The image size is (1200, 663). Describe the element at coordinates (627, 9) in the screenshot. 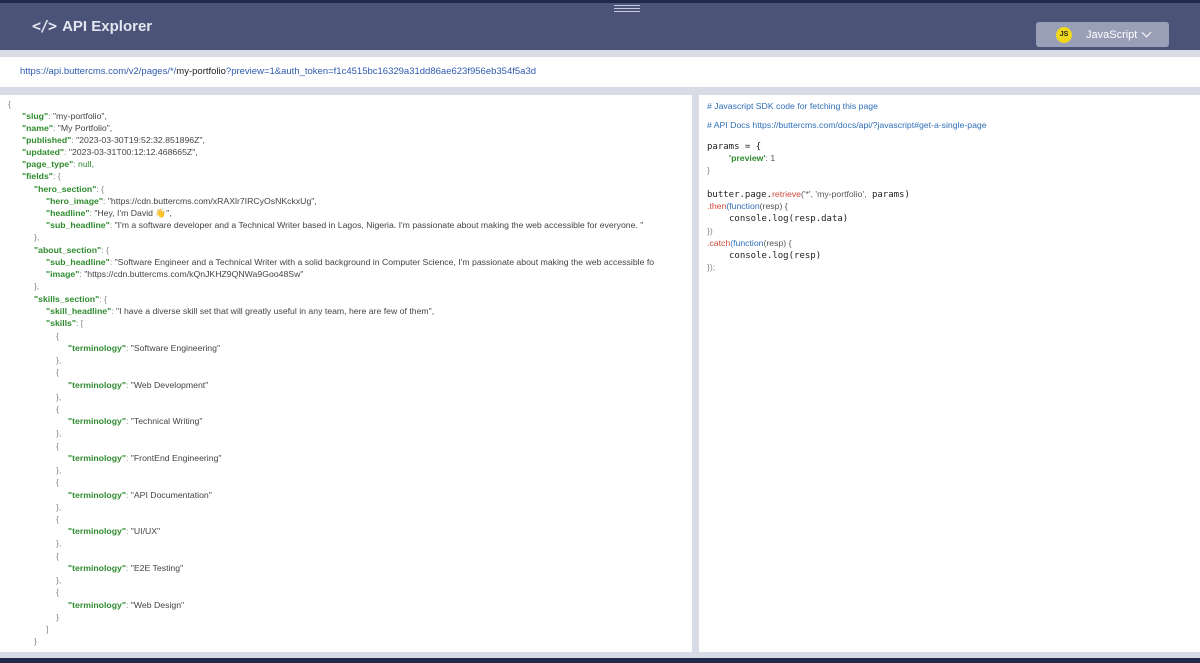

I see `drag-handle-icon` at that location.